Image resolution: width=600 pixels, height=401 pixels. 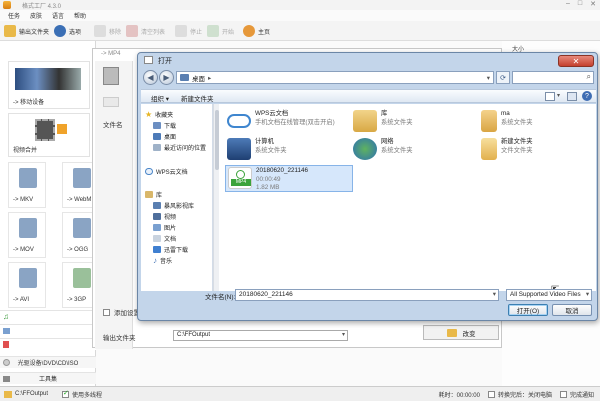 I want to click on nav-downloads: 下载, so click(x=164, y=125).